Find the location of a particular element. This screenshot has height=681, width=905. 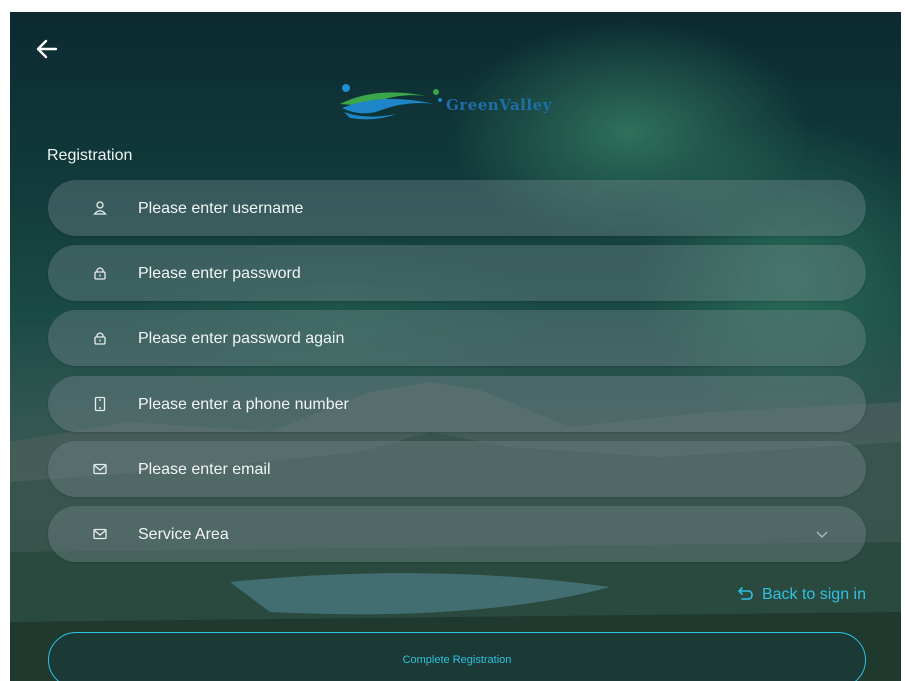

brand-logo: GreenValley is located at coordinates (466, 103).